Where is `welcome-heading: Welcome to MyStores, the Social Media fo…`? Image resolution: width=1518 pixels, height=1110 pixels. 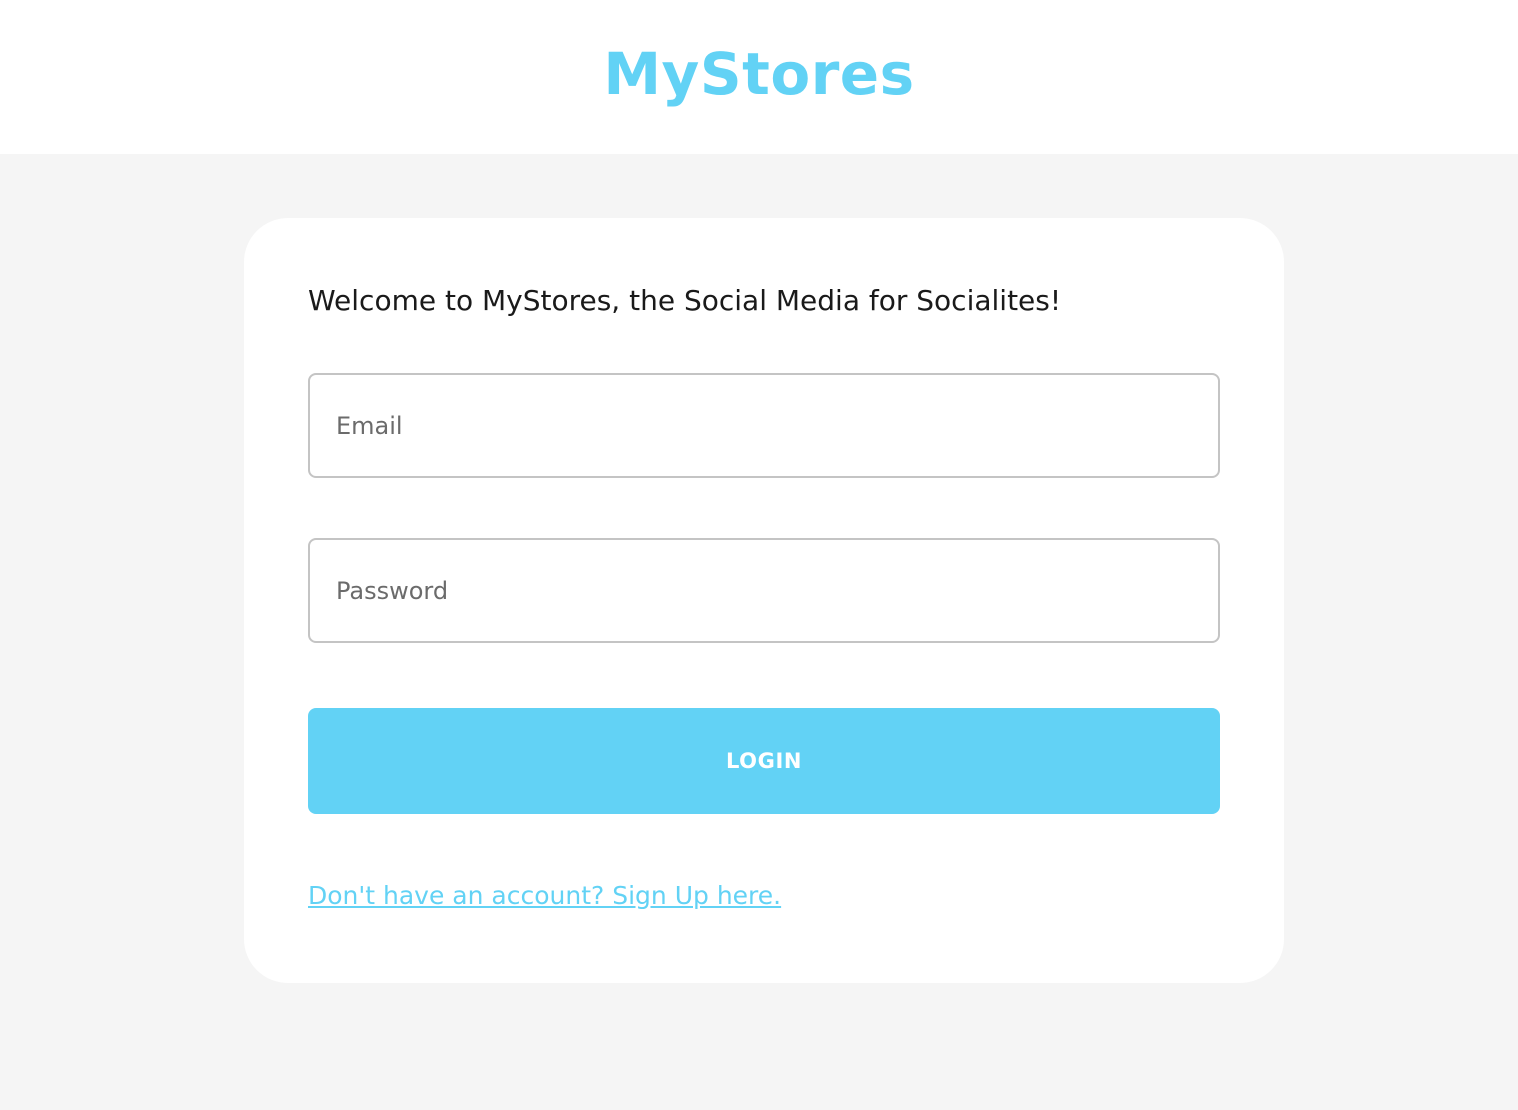 welcome-heading: Welcome to MyStores, the Social Media fo… is located at coordinates (685, 300).